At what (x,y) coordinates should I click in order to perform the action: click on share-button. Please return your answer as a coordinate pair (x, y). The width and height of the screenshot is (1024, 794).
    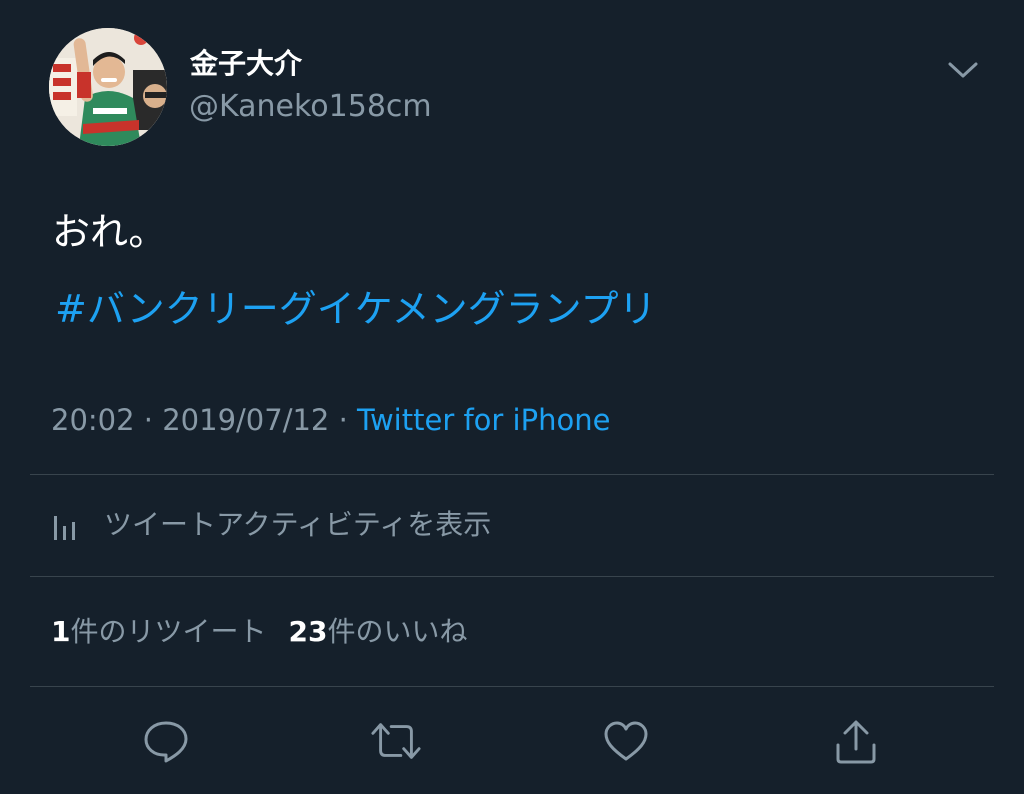
    Looking at the image, I should click on (856, 741).